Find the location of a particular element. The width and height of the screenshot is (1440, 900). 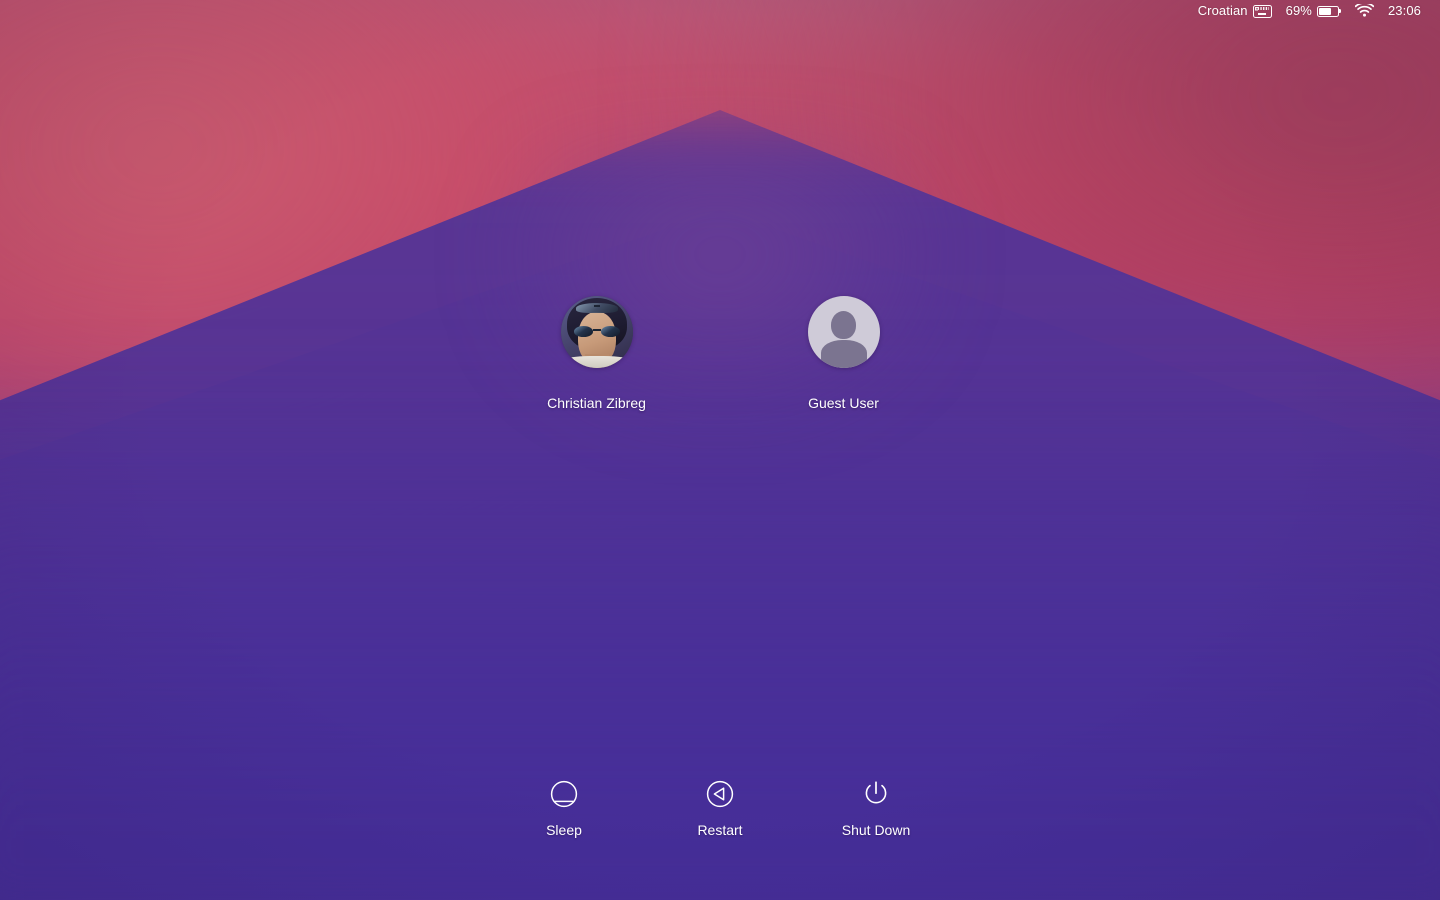

user-account-christian-zibreg: Christian Zibreg is located at coordinates (597, 353).